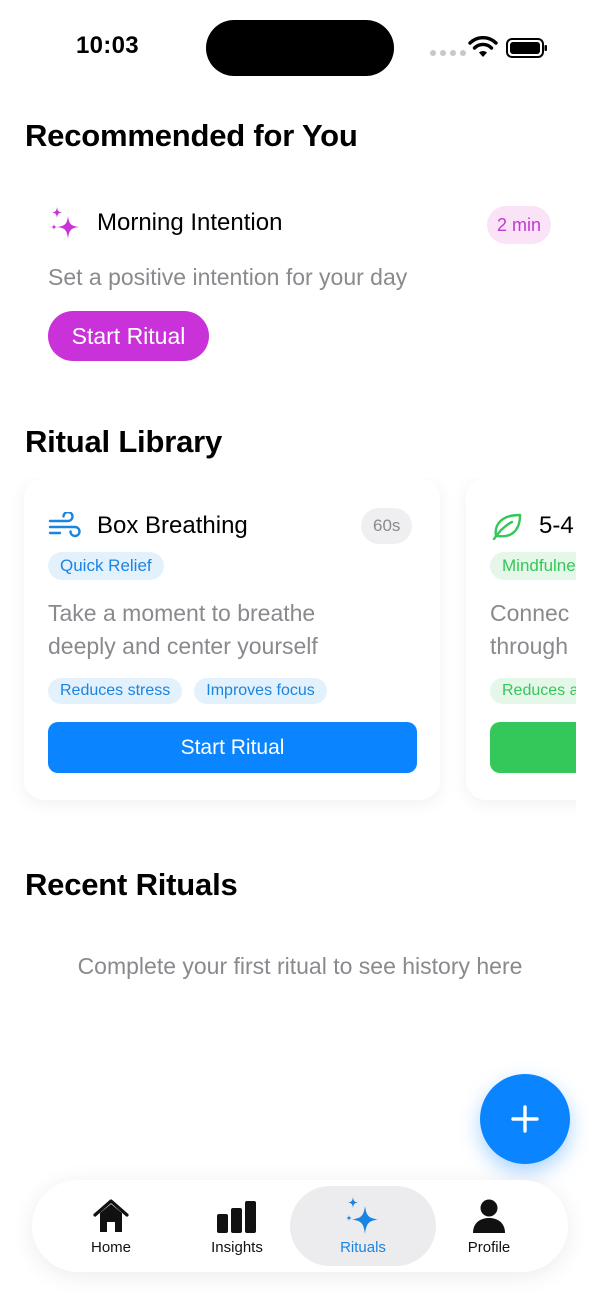 This screenshot has height=1298, width=600. Describe the element at coordinates (191, 135) in the screenshot. I see `recommended-heading: Recommended for You` at that location.